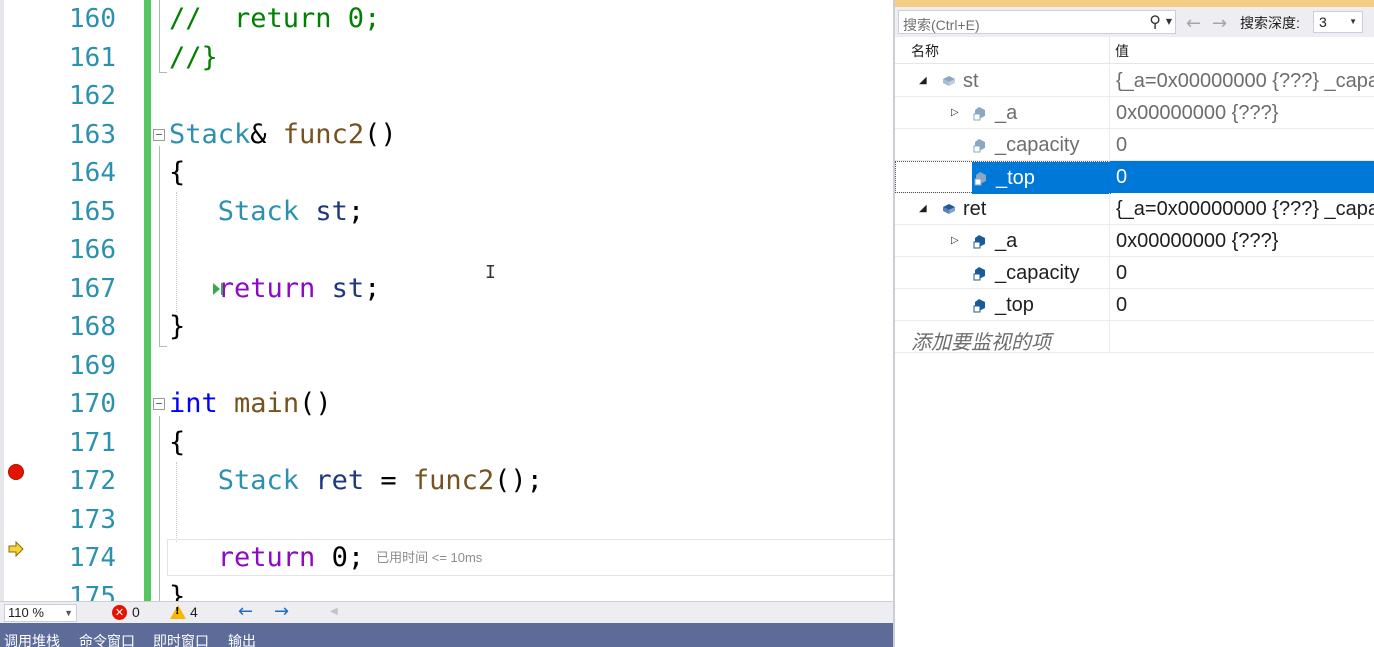  Describe the element at coordinates (1109, 50) in the screenshot. I see `column-divider` at that location.